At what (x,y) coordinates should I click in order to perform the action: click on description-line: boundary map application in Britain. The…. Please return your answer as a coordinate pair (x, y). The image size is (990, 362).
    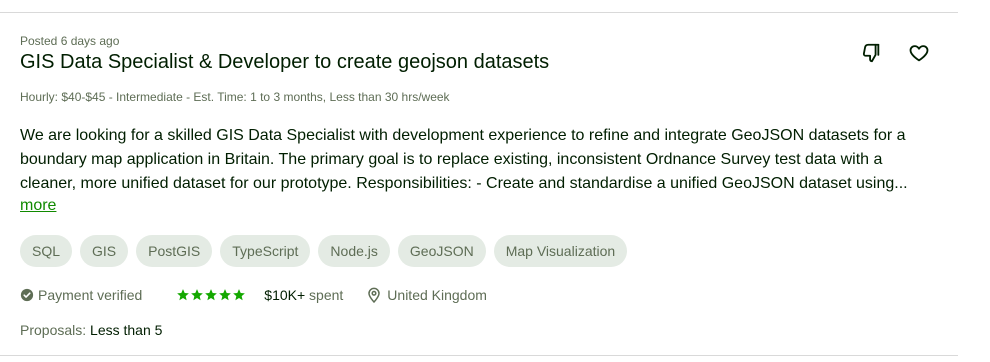
    Looking at the image, I should click on (451, 159).